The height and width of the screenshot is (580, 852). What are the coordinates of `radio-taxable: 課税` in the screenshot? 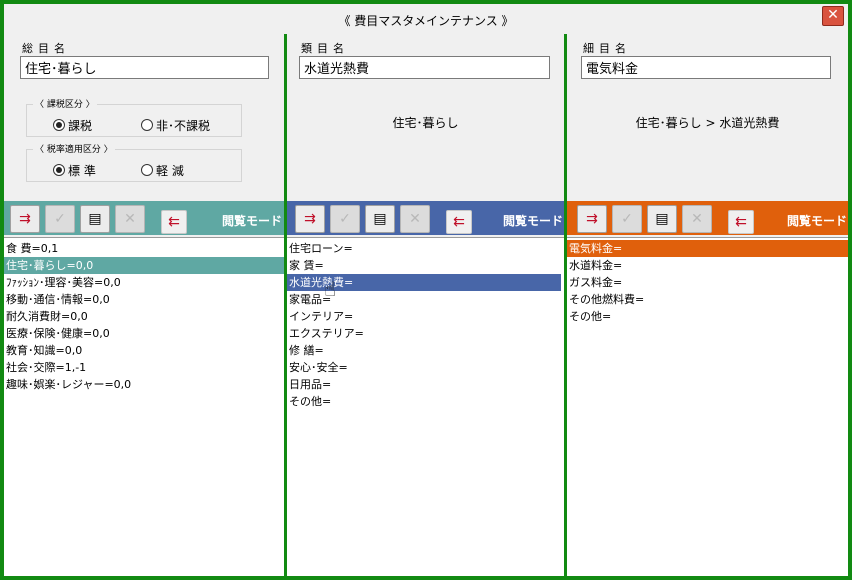 It's located at (72, 125).